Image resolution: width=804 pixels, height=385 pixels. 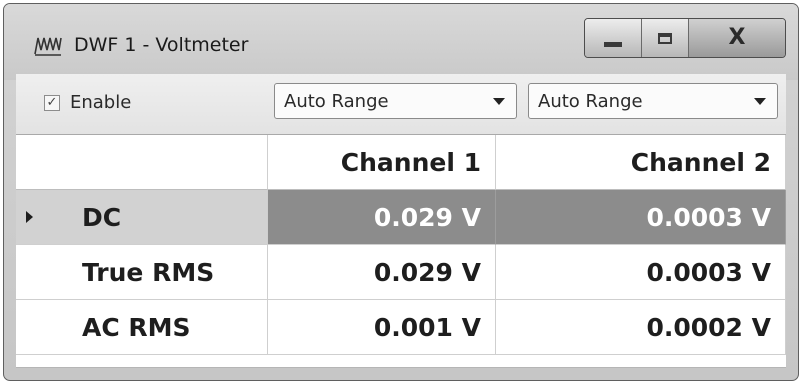 What do you see at coordinates (590, 101) in the screenshot?
I see `channel2-range-value: Auto Range` at bounding box center [590, 101].